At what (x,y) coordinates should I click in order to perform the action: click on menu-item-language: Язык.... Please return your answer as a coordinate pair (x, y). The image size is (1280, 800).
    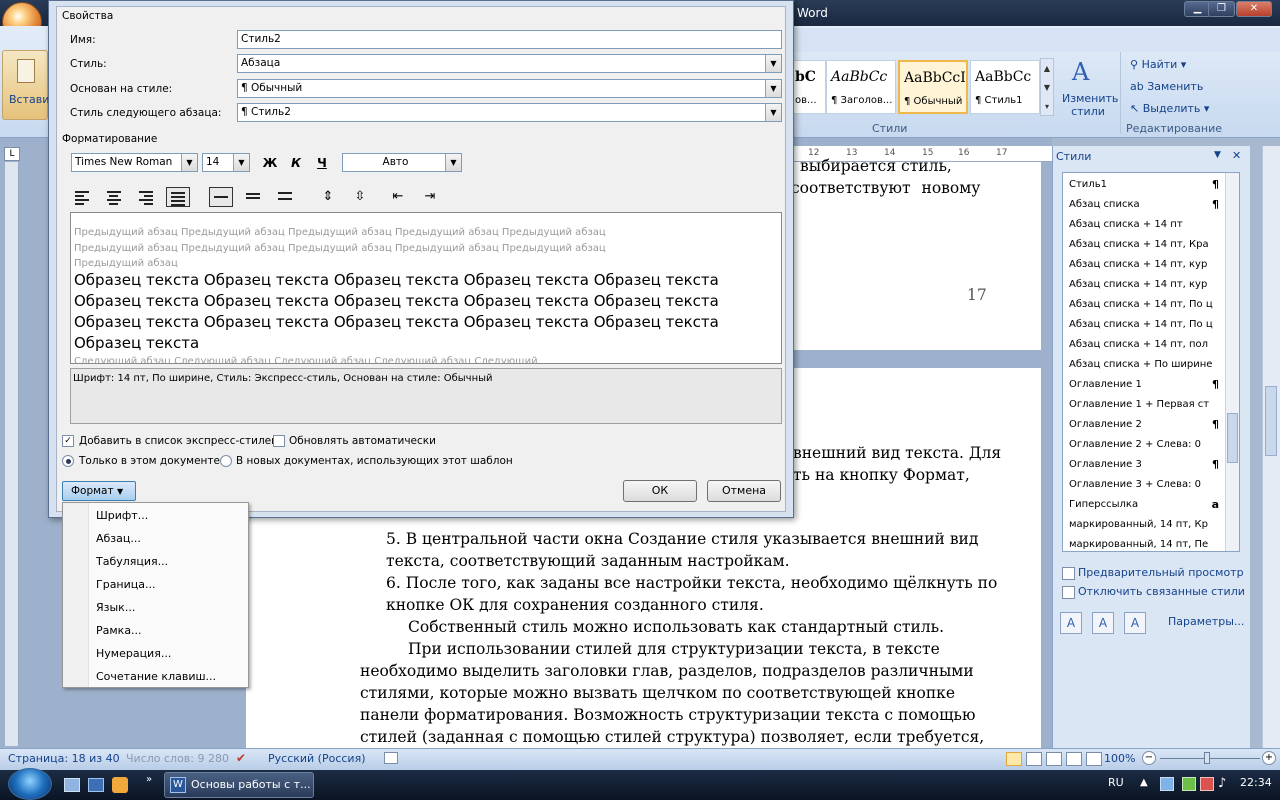
    Looking at the image, I should click on (115, 607).